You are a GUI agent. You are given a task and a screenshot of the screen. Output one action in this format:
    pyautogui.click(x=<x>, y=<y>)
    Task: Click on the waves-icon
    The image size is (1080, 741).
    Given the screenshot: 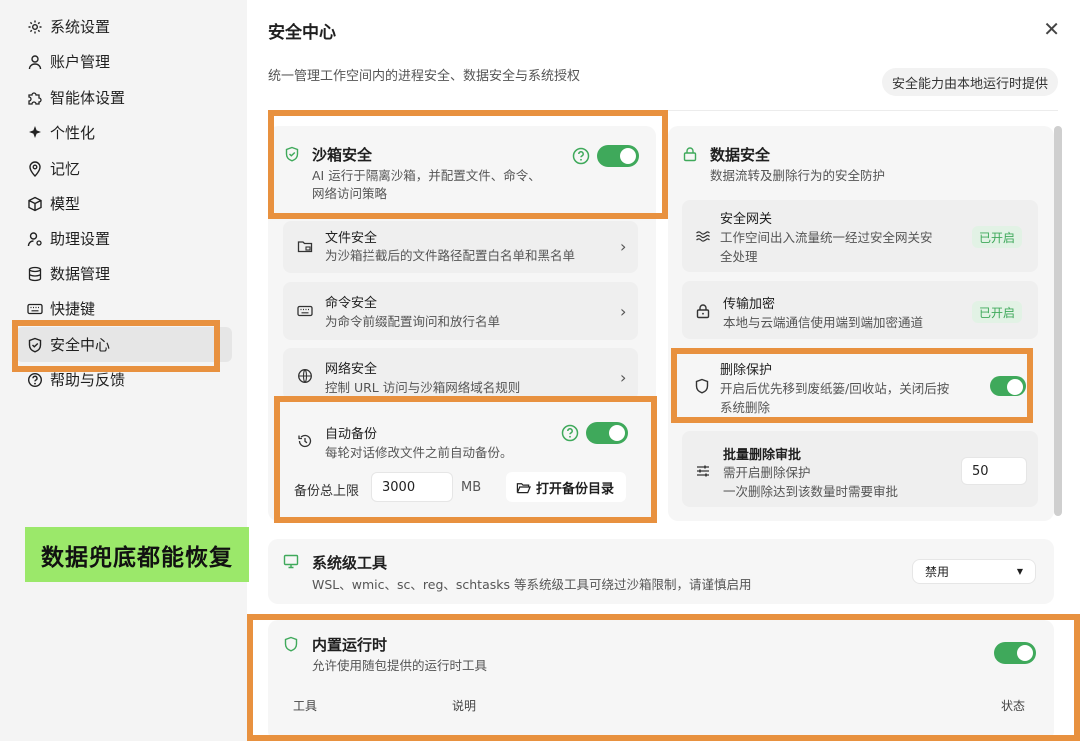 What is the action you would take?
    pyautogui.click(x=703, y=238)
    